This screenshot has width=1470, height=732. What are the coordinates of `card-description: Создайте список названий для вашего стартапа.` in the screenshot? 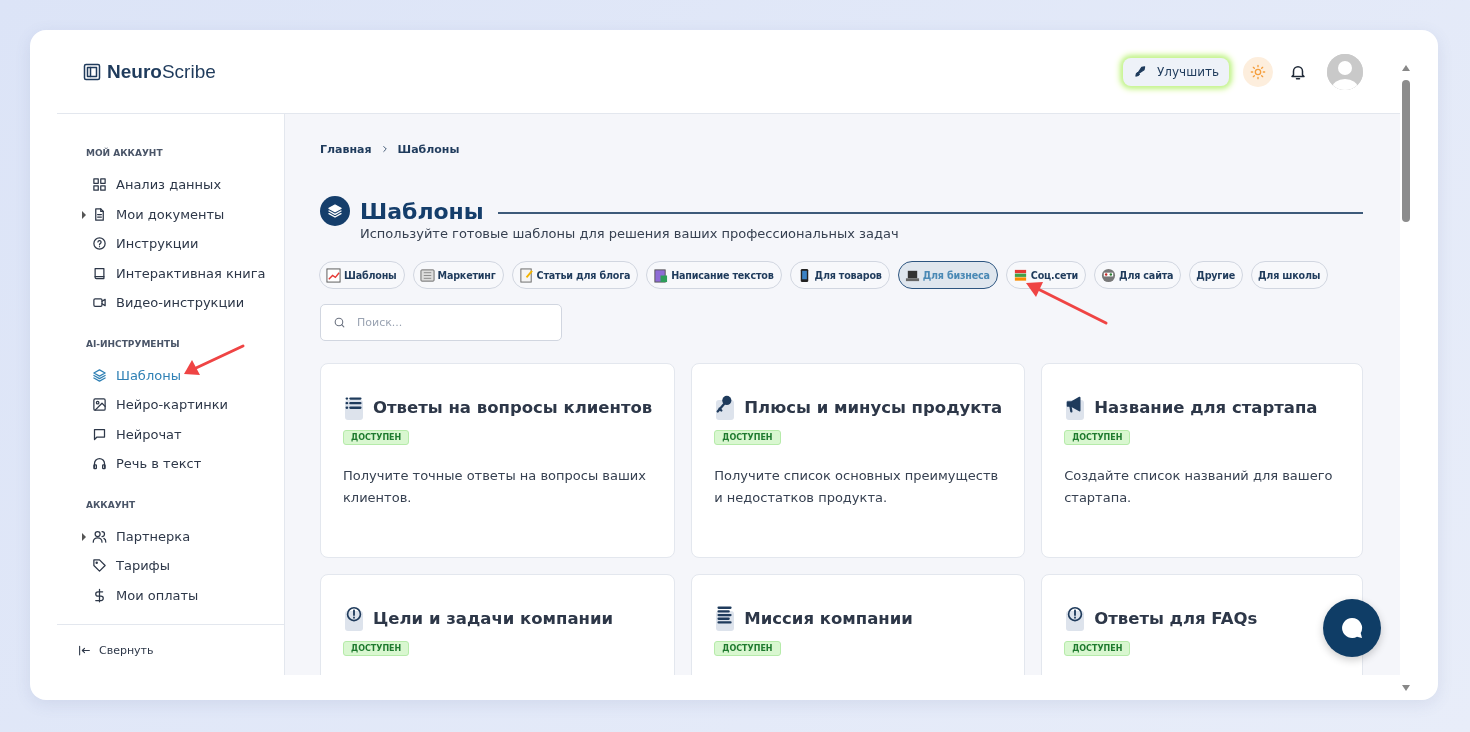 It's located at (1199, 487).